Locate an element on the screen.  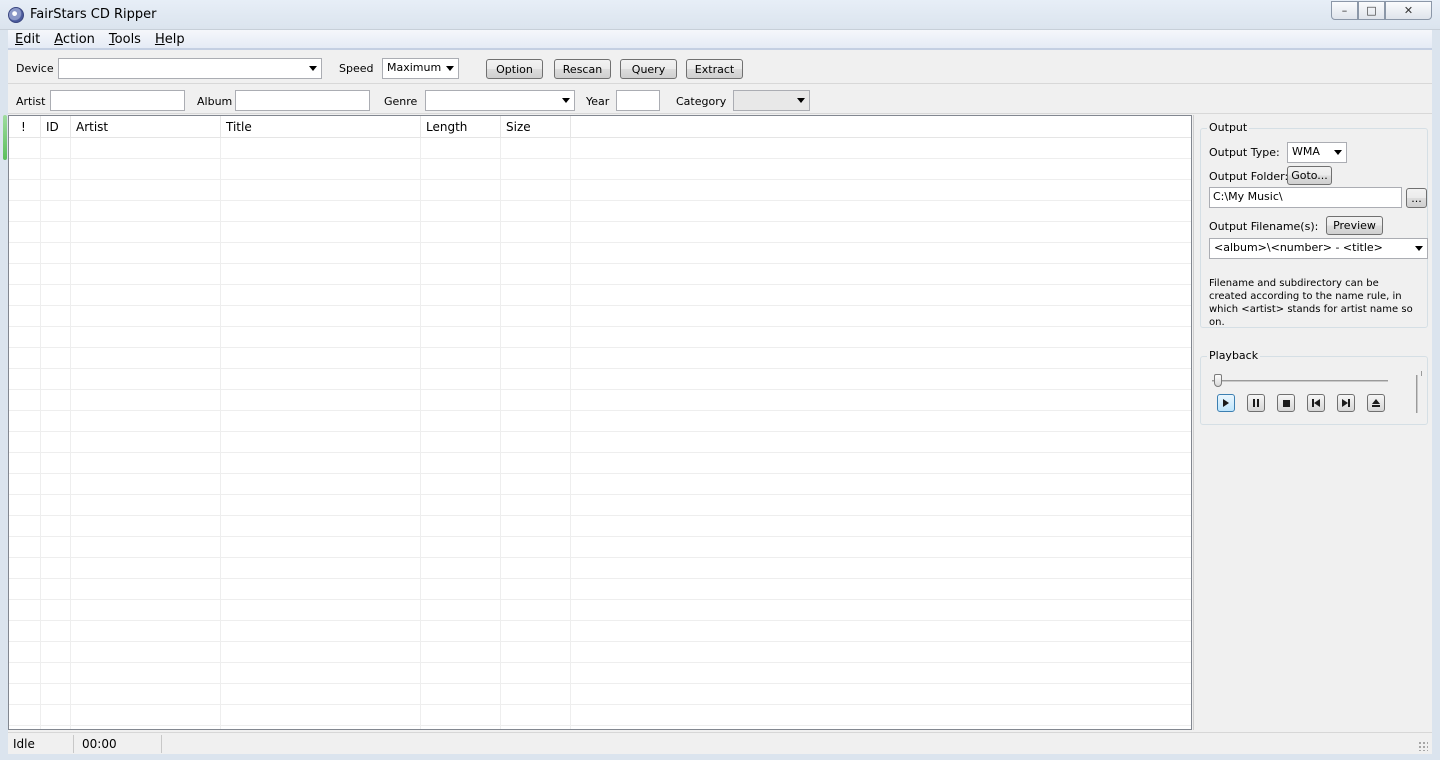
previous-icon is located at coordinates (1316, 403).